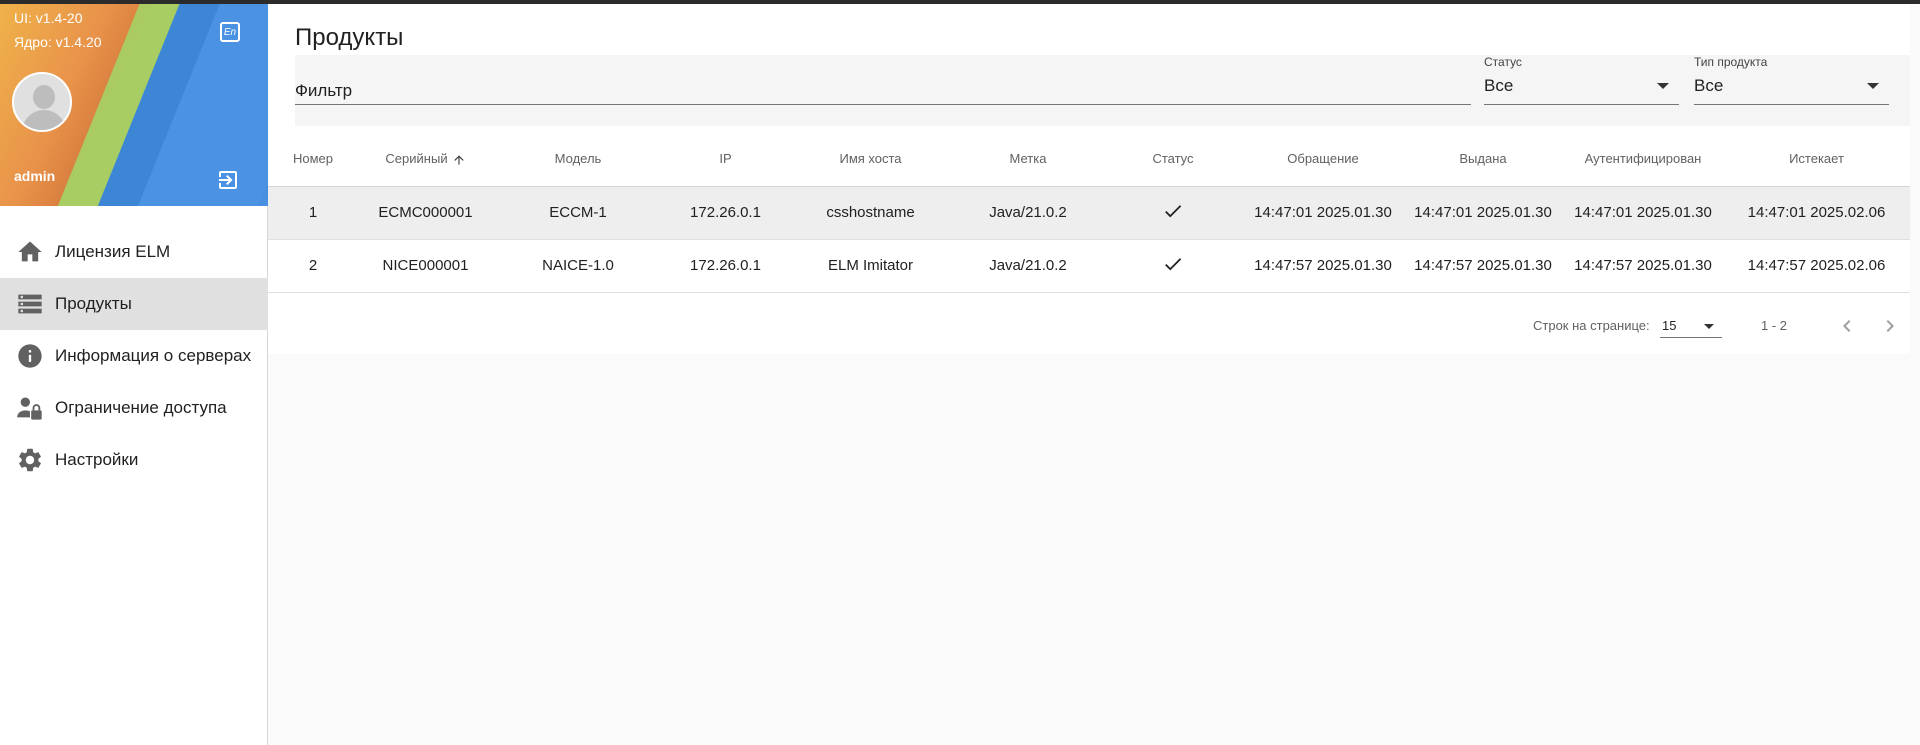 This screenshot has height=745, width=1920. I want to click on username: admin, so click(35, 176).